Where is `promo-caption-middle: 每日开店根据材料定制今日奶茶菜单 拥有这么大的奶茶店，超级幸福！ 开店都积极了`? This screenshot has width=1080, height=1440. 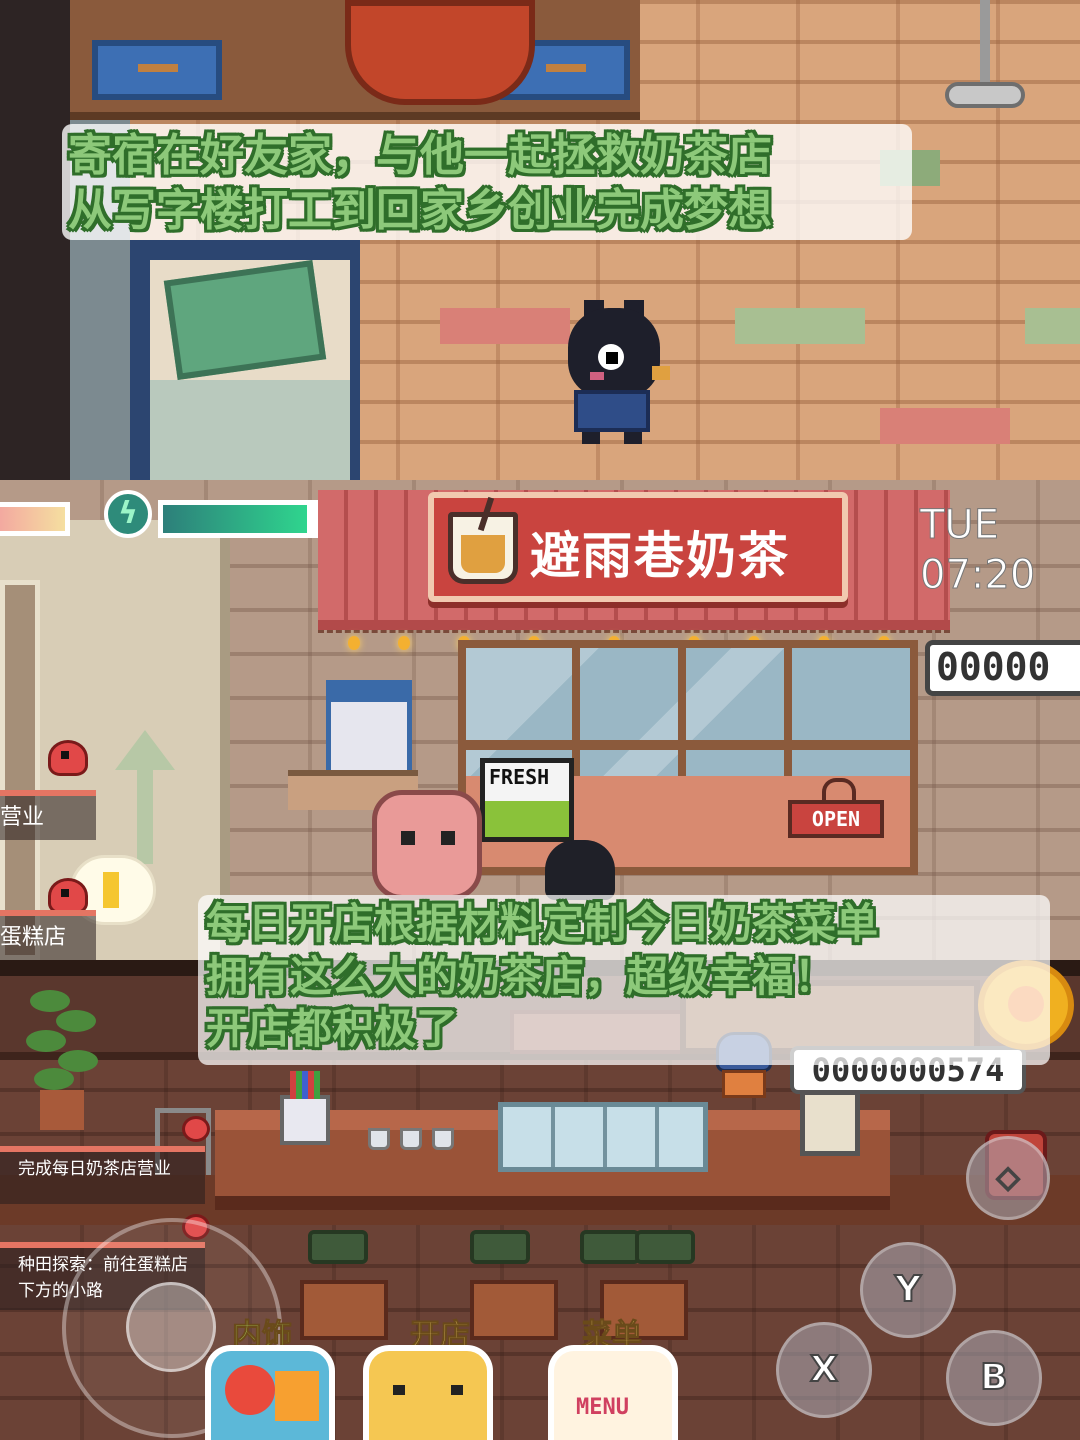
promo-caption-middle: 每日开店根据材料定制今日奶茶菜单 拥有这么大的奶茶店，超级幸福！ 开店都积极了 is located at coordinates (542, 977).